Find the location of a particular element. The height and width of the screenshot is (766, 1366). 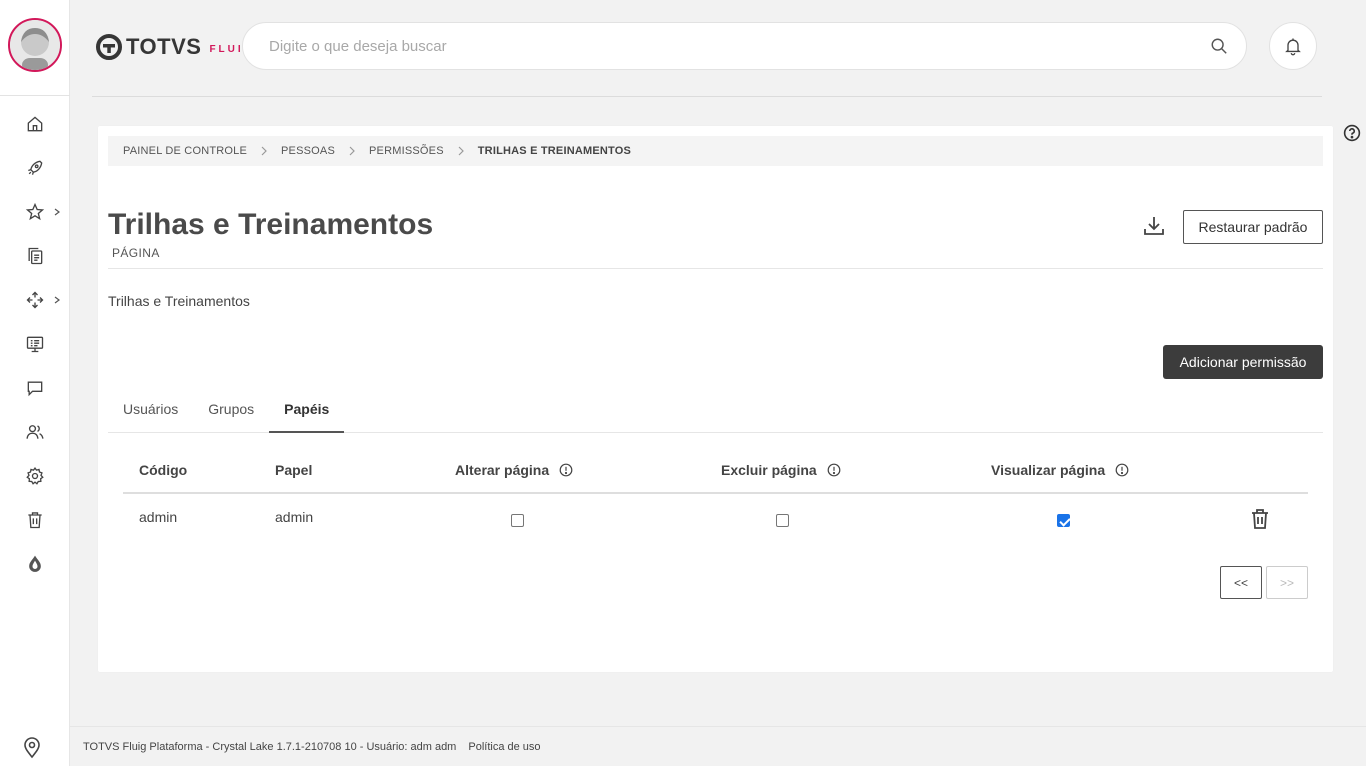

permission-tabs: Usuários Grupos Papéis is located at coordinates (715, 412).